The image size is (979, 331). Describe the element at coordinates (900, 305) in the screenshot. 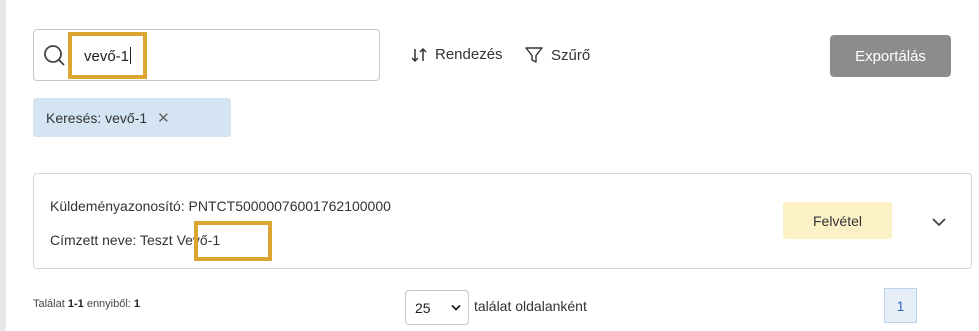

I see `page-button-current: 1` at that location.